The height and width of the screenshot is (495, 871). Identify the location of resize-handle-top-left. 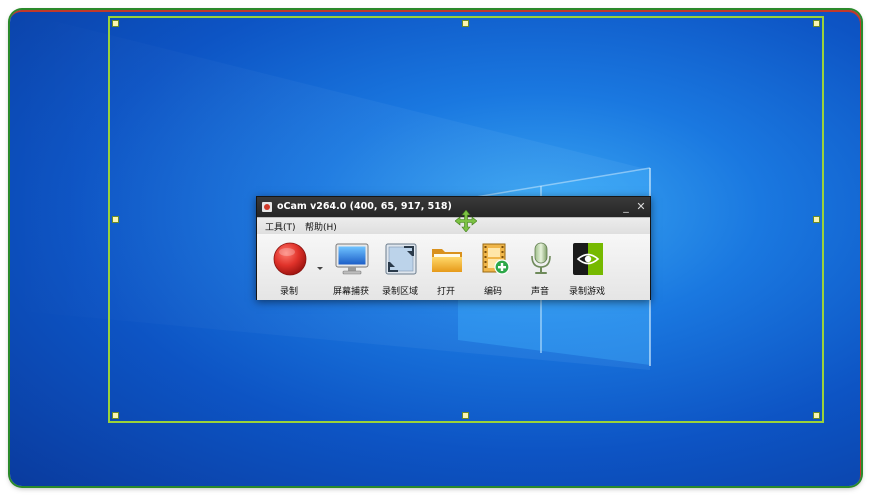
(115, 23).